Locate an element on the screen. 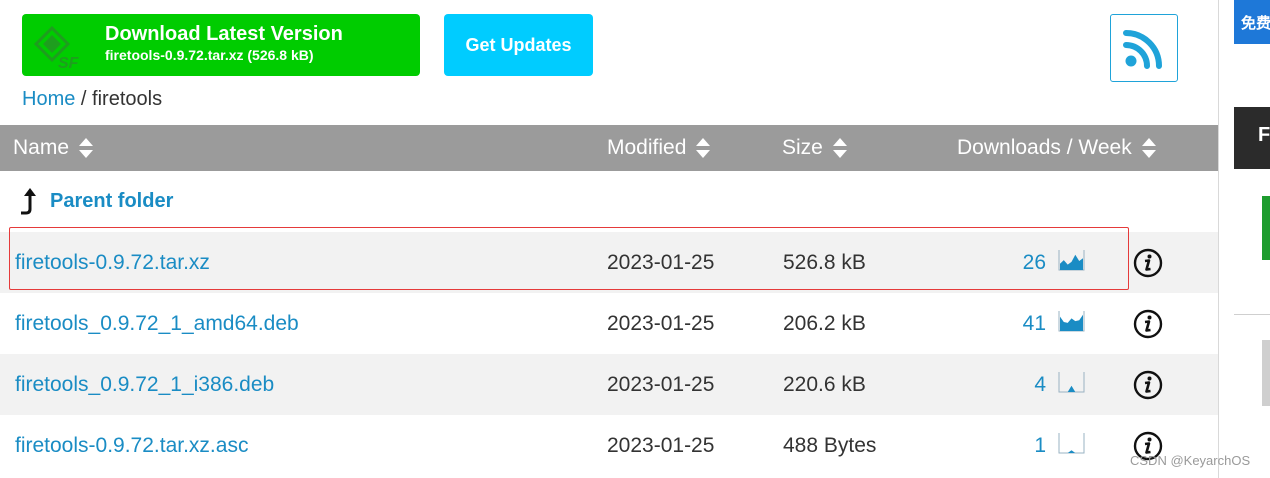  parent-folder-link: Parent folder is located at coordinates (111, 201).